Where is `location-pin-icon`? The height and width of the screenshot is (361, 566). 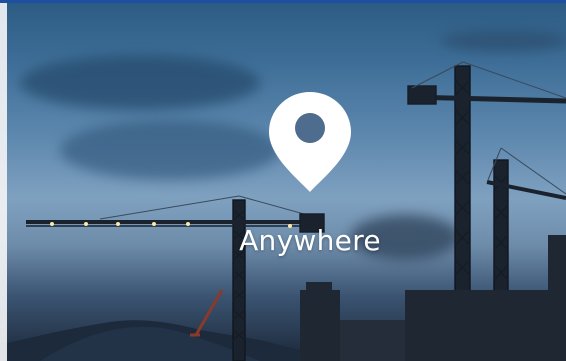
location-pin-icon is located at coordinates (310, 142).